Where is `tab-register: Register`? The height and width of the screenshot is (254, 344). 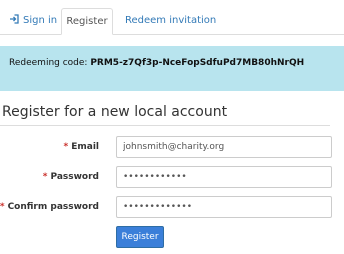
tab-register: Register is located at coordinates (87, 21).